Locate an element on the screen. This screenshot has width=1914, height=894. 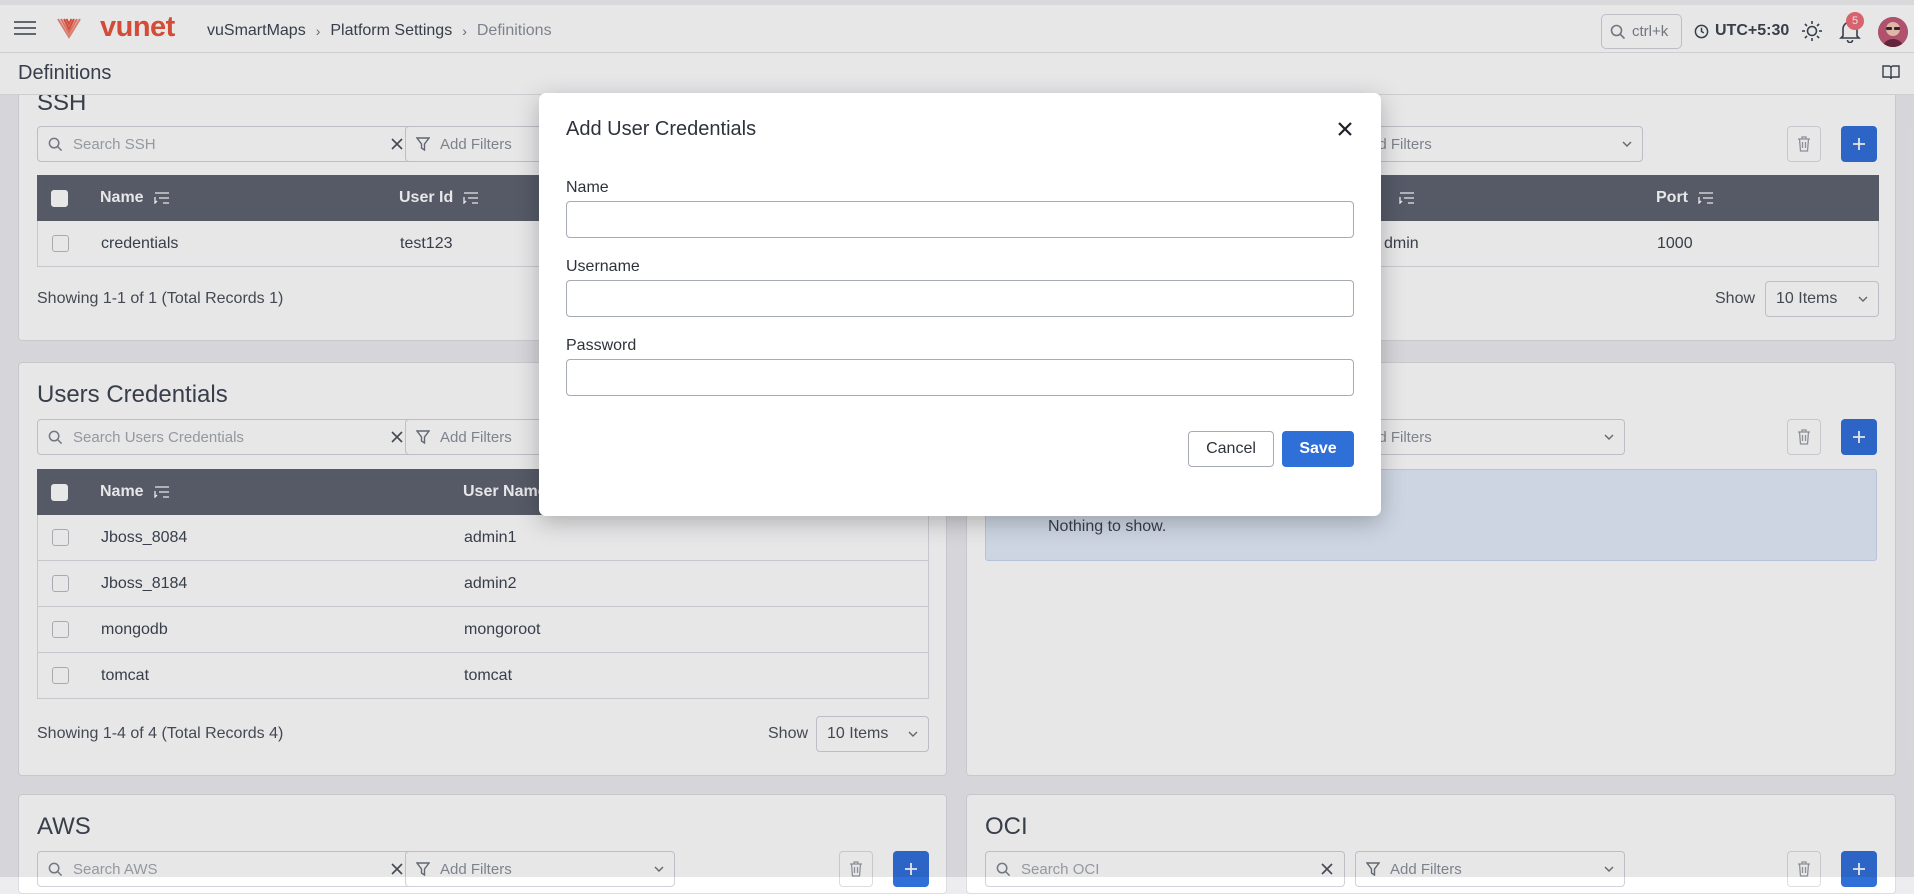
save-button: Save is located at coordinates (1318, 449).